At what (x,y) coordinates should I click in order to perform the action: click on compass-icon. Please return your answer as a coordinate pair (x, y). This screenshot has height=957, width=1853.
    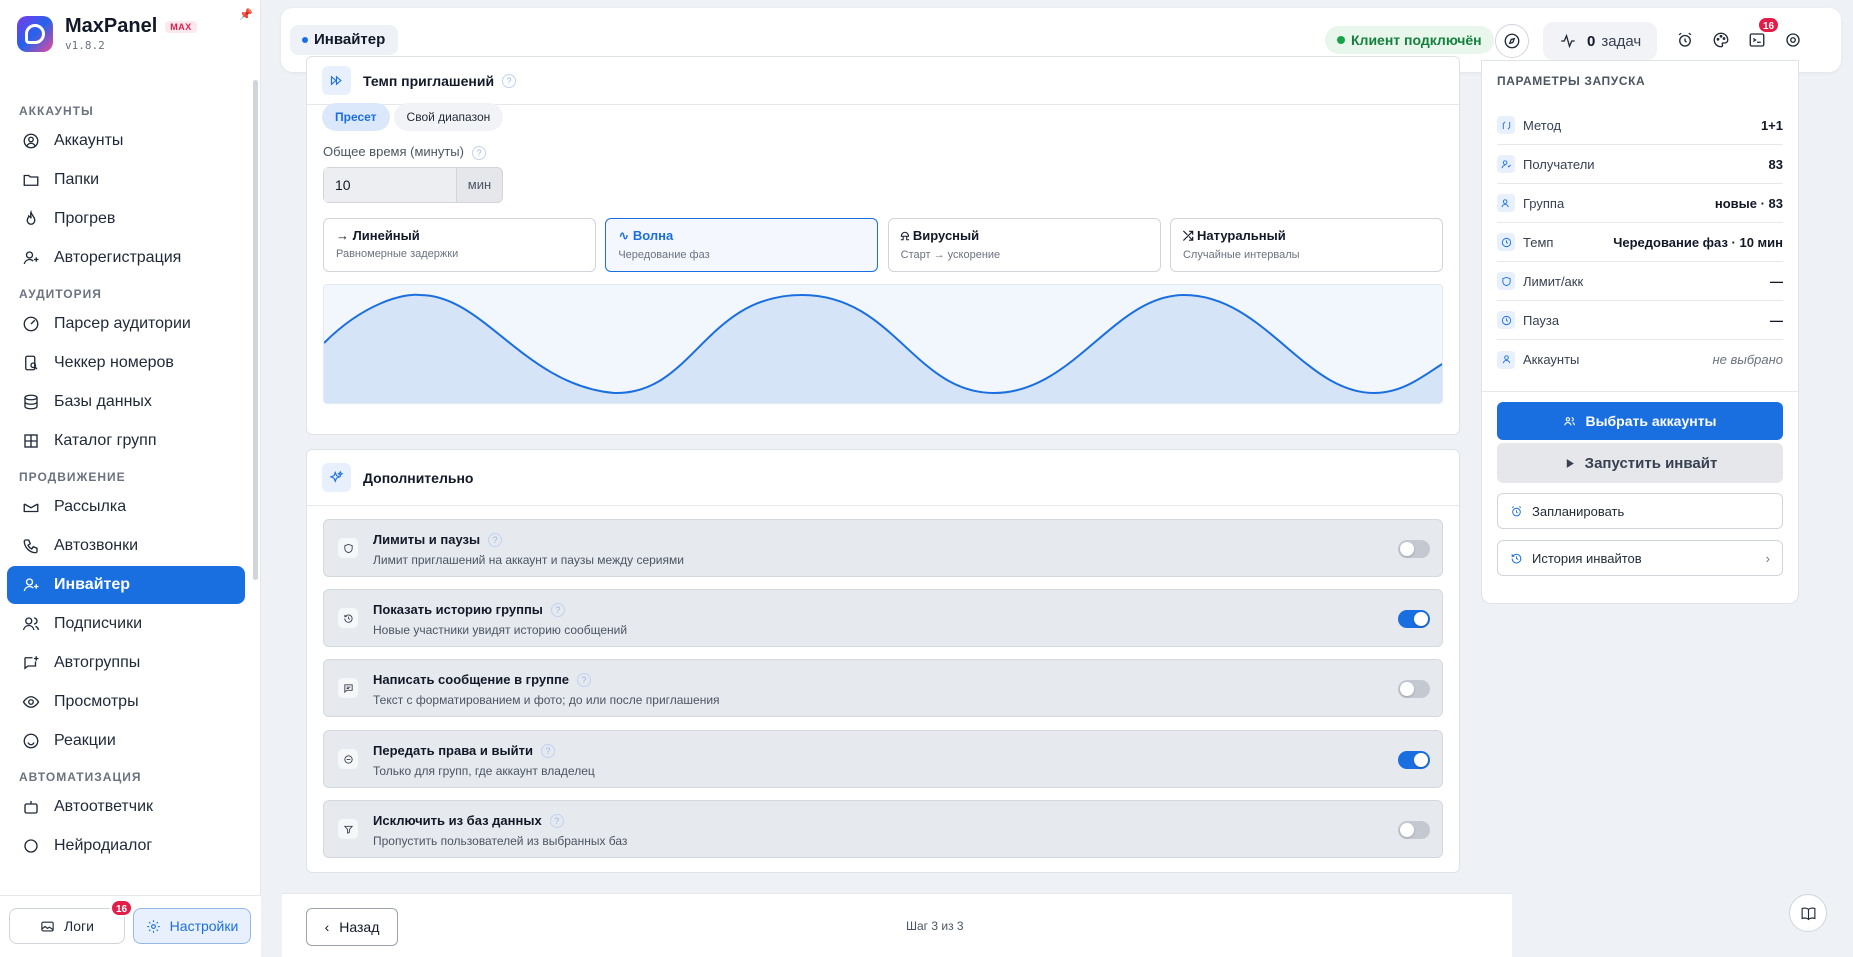
    Looking at the image, I should click on (1512, 41).